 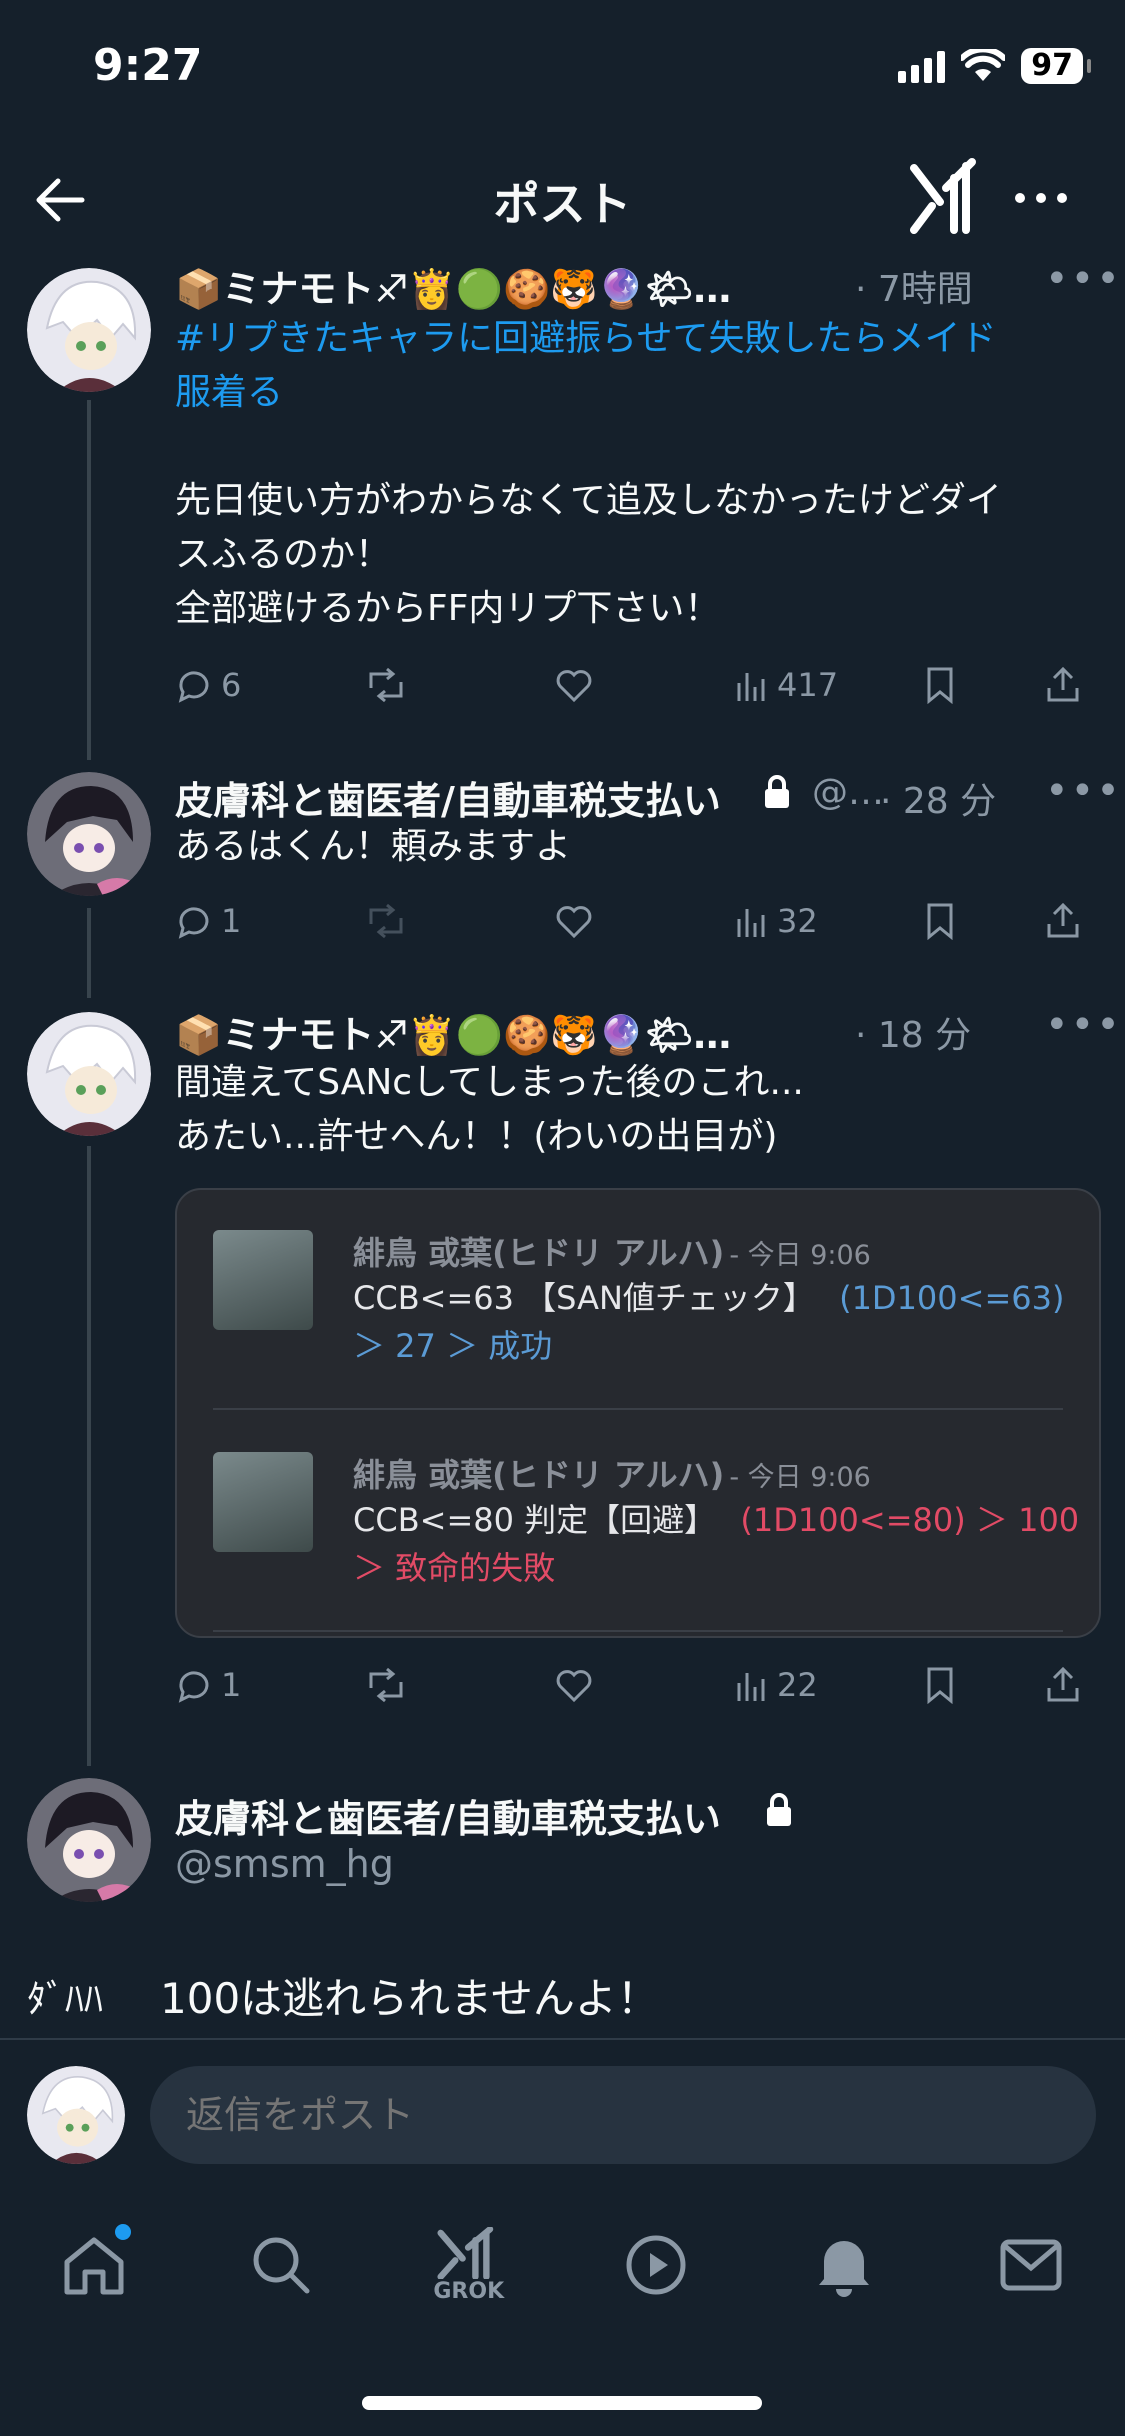 I want to click on reply-input, so click(x=623, y=2115).